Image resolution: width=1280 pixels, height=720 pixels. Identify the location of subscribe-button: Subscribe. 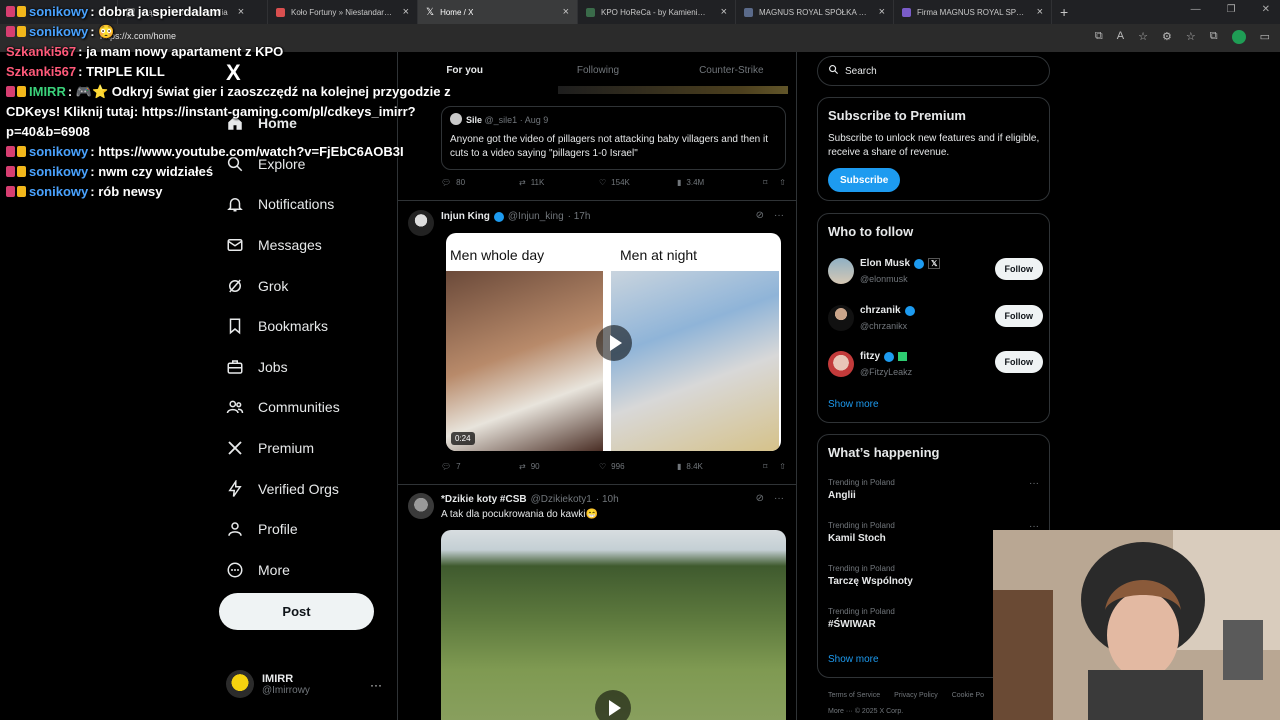
(864, 180).